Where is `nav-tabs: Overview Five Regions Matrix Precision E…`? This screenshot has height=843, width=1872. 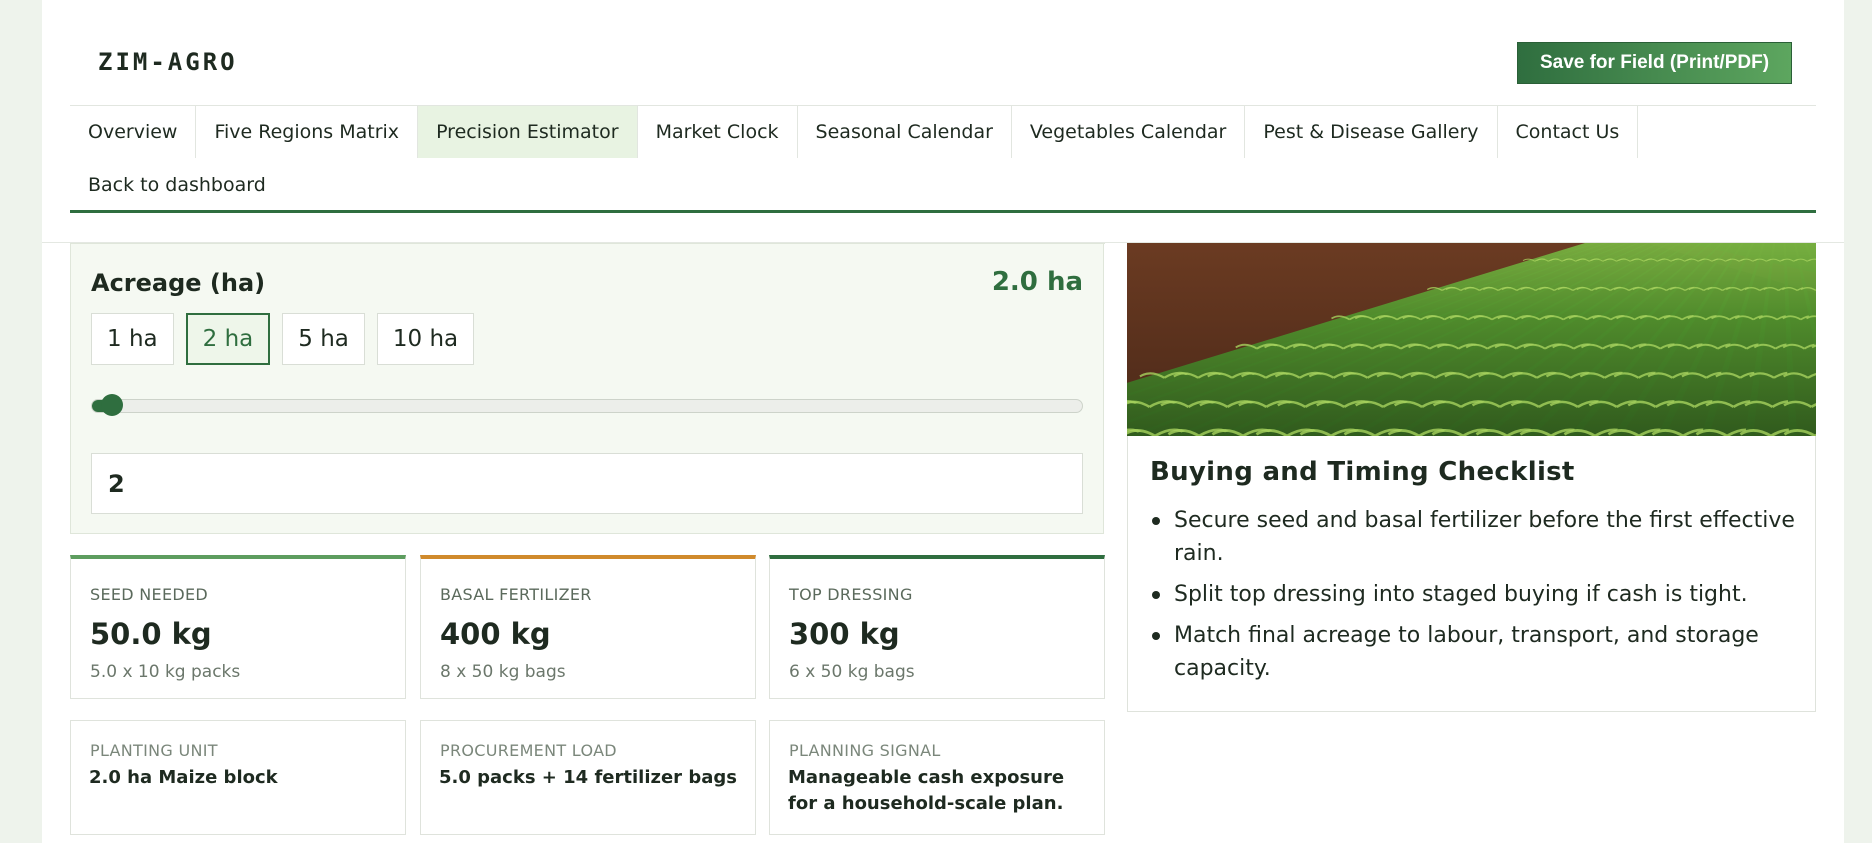 nav-tabs: Overview Five Regions Matrix Precision E… is located at coordinates (943, 132).